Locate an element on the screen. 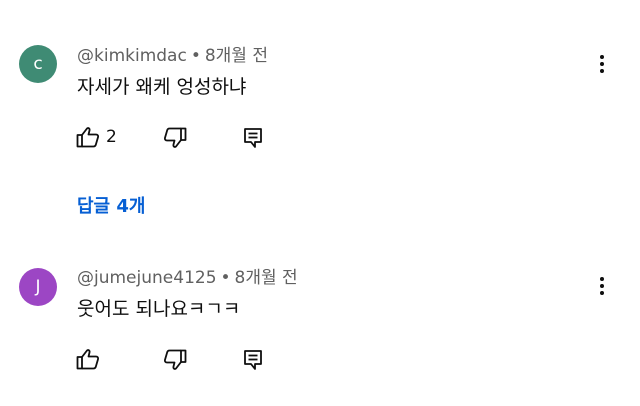 The image size is (640, 406). like-count: 2 is located at coordinates (111, 137).